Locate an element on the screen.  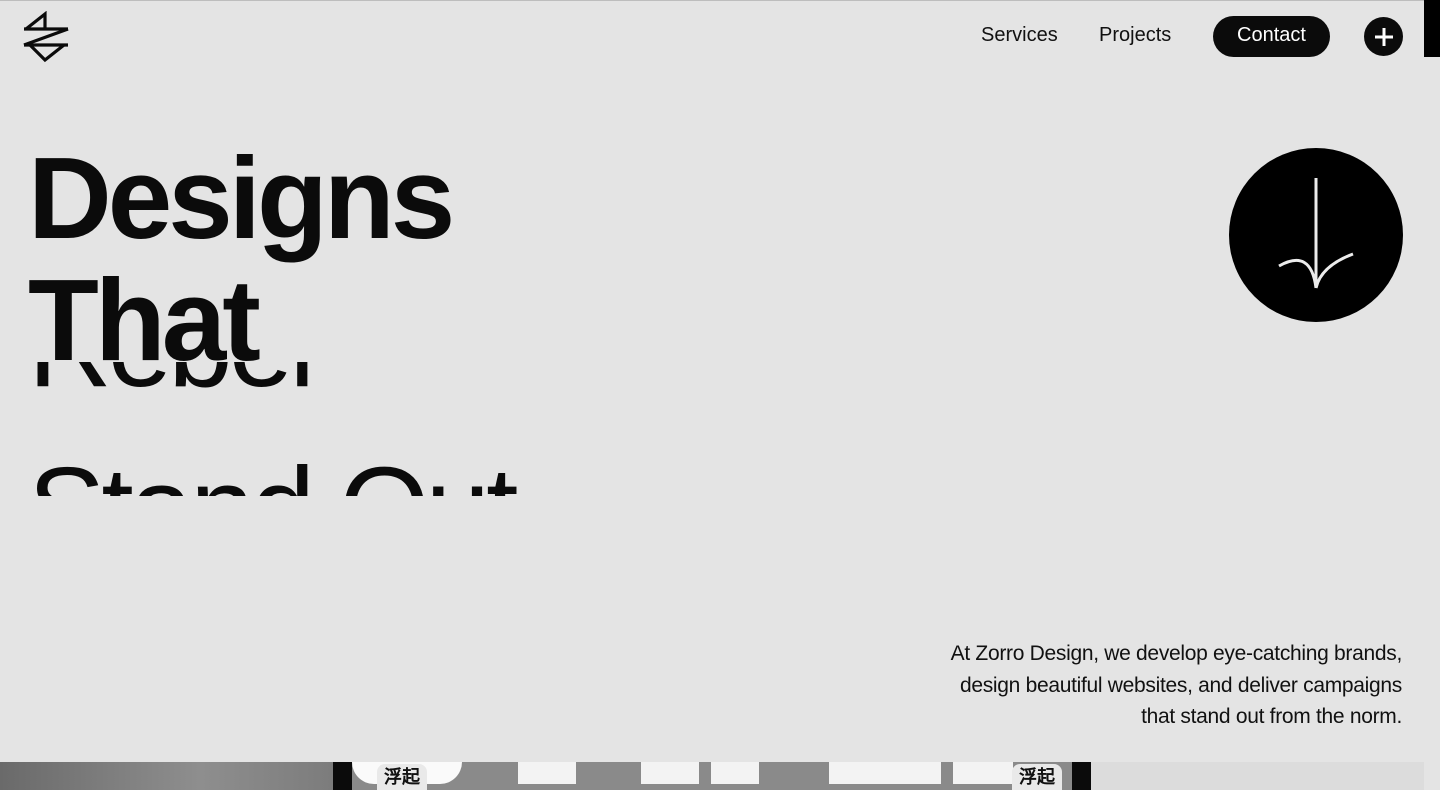
zorro-logo-icon is located at coordinates (46, 36).